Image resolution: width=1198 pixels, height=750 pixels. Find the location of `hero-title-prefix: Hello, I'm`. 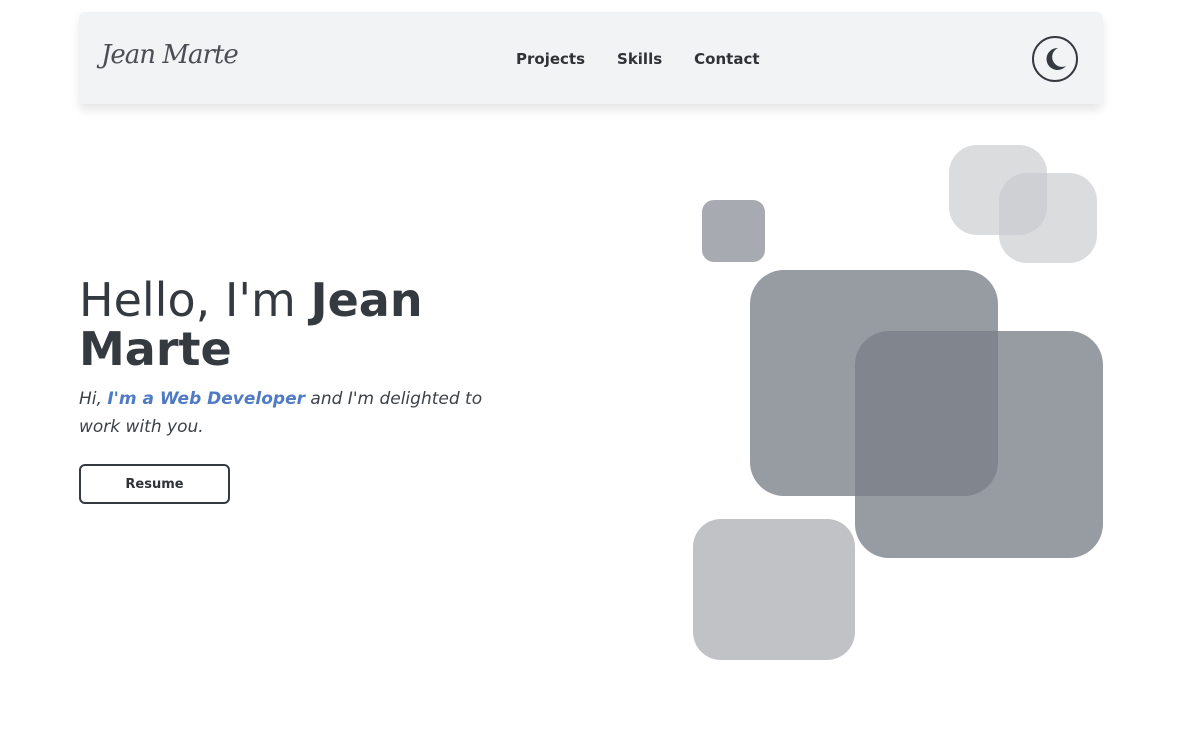

hero-title-prefix: Hello, I'm is located at coordinates (195, 300).